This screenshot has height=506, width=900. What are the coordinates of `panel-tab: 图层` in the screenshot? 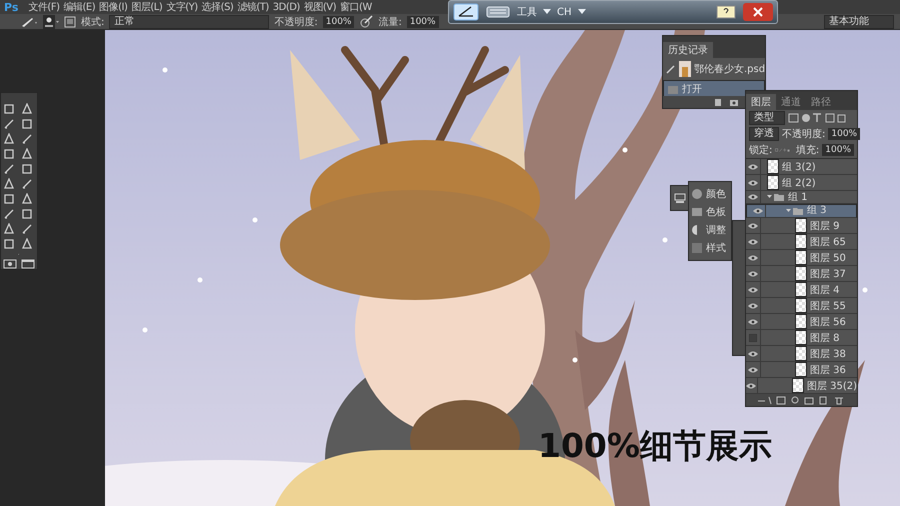 It's located at (761, 102).